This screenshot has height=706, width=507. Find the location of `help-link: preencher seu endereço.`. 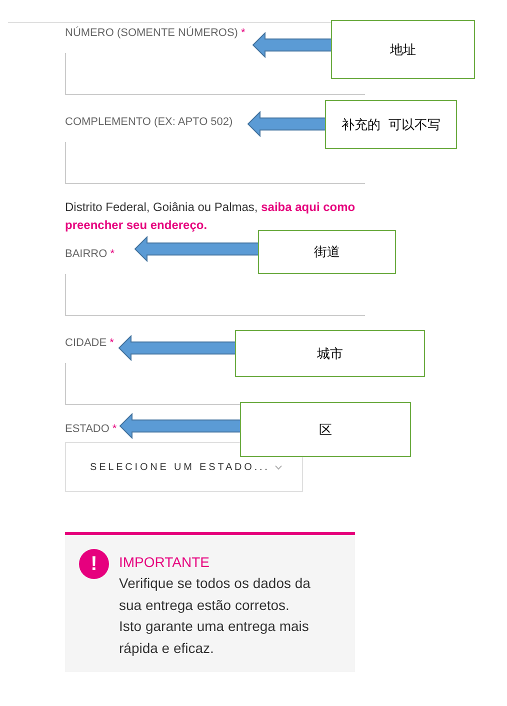

help-link: preencher seu endereço. is located at coordinates (136, 225).